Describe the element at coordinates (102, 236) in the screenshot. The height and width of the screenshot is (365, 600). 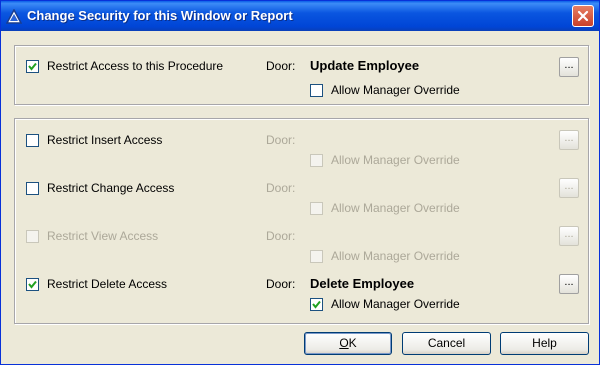
I see `restrict-view-label: Restrict View Access` at that location.